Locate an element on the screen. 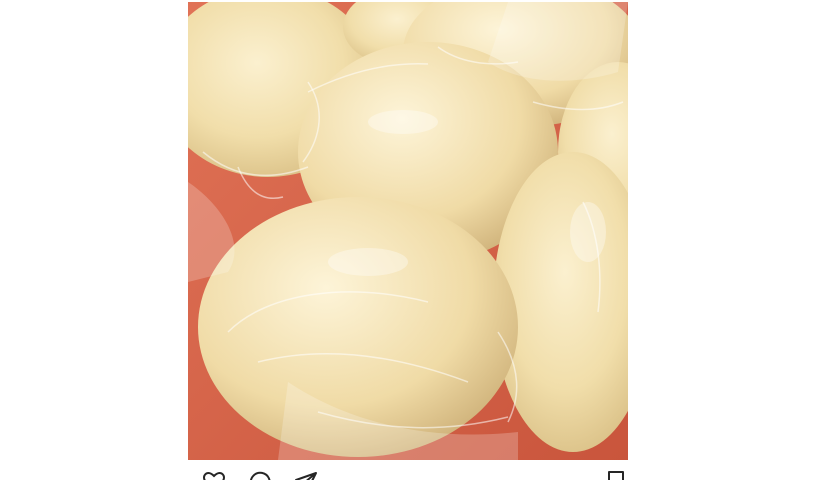  comment-button is located at coordinates (260, 475).